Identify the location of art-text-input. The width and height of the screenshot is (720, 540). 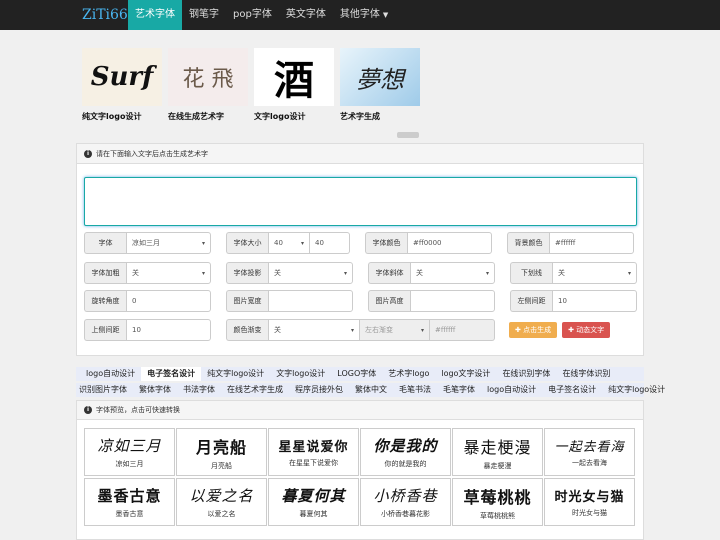
(360, 201).